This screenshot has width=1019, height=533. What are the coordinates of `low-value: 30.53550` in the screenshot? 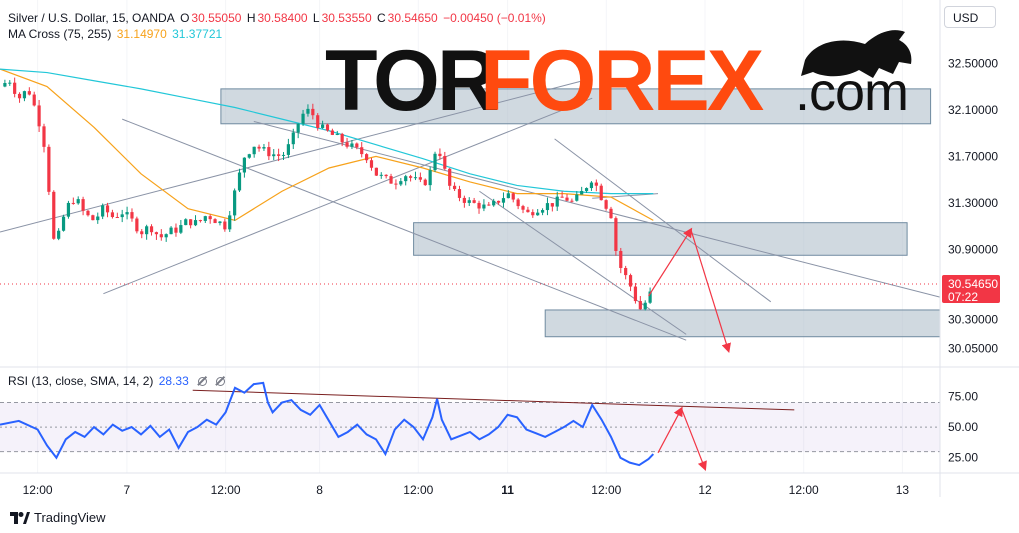 It's located at (346, 18).